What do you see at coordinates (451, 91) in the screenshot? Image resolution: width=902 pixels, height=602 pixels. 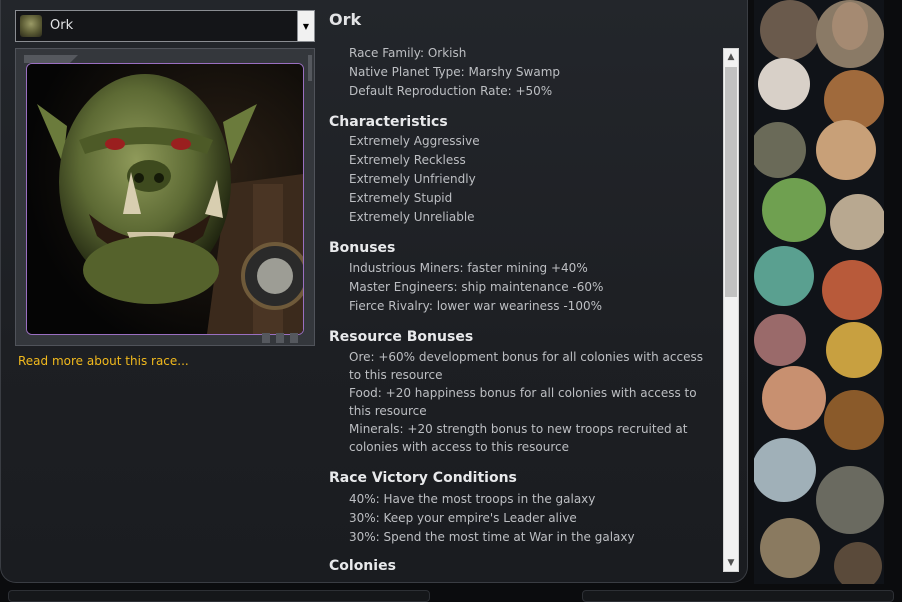 I see `reproduction-rate: Default Reproduction Rate: +50%` at bounding box center [451, 91].